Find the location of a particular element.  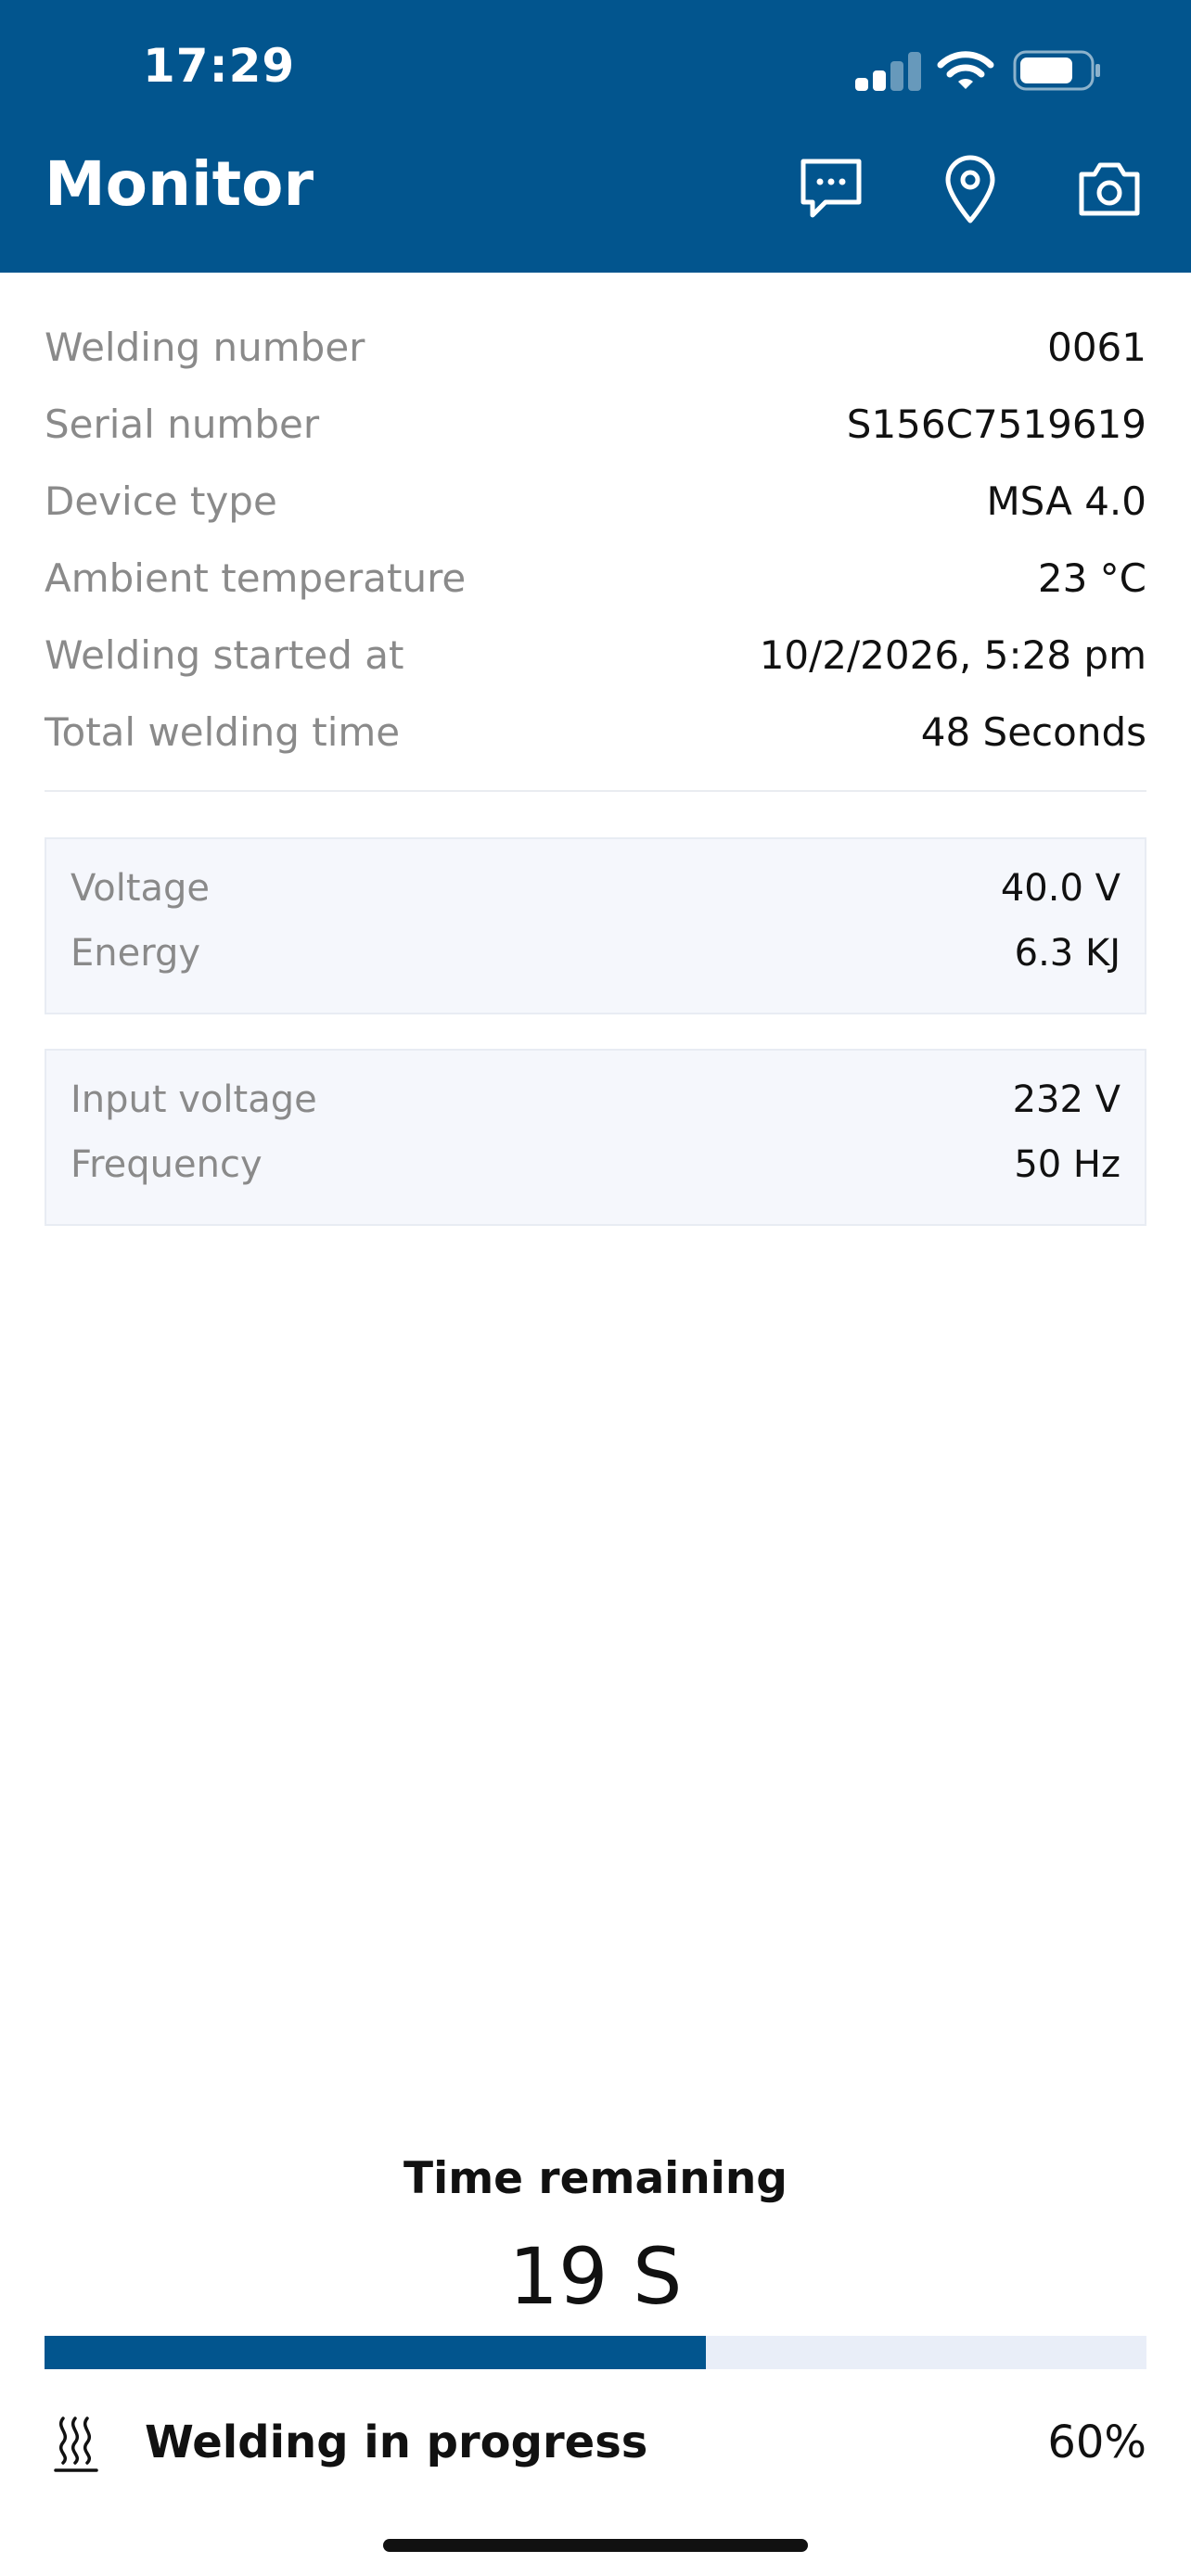

card-row-input-voltage: Input voltage 232 V is located at coordinates (595, 1099).